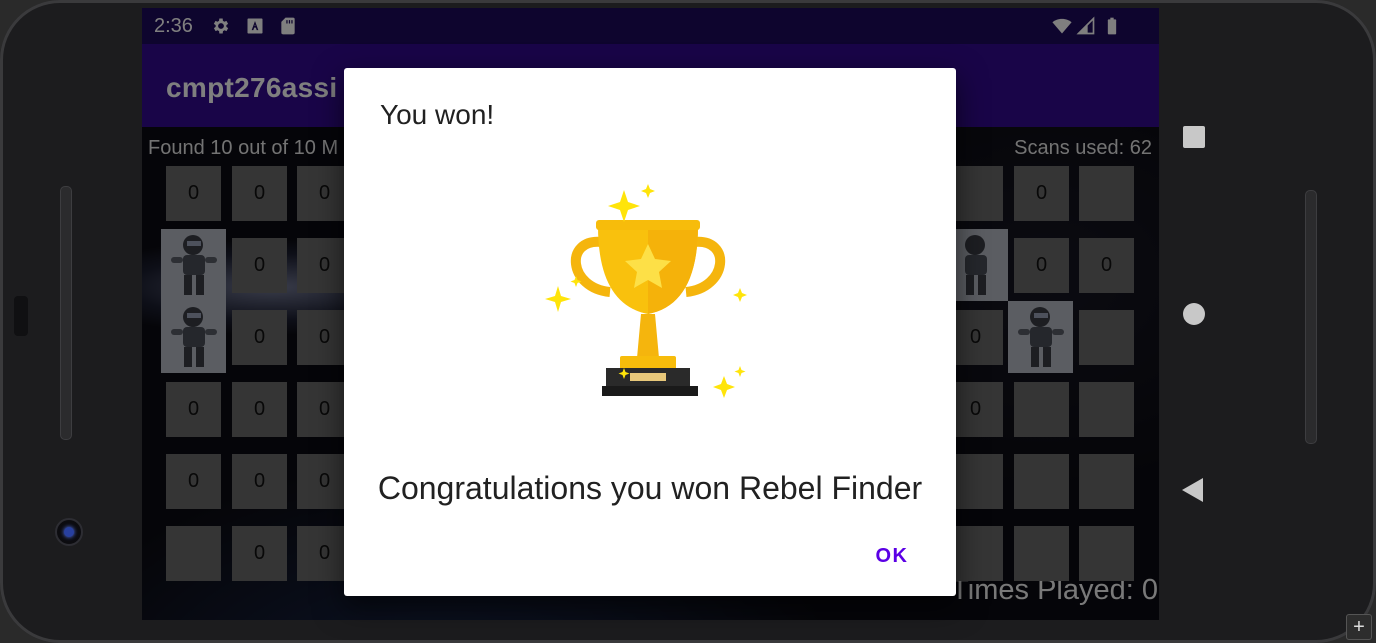 This screenshot has width=1376, height=643. What do you see at coordinates (66, 313) in the screenshot?
I see `left-speaker-grille` at bounding box center [66, 313].